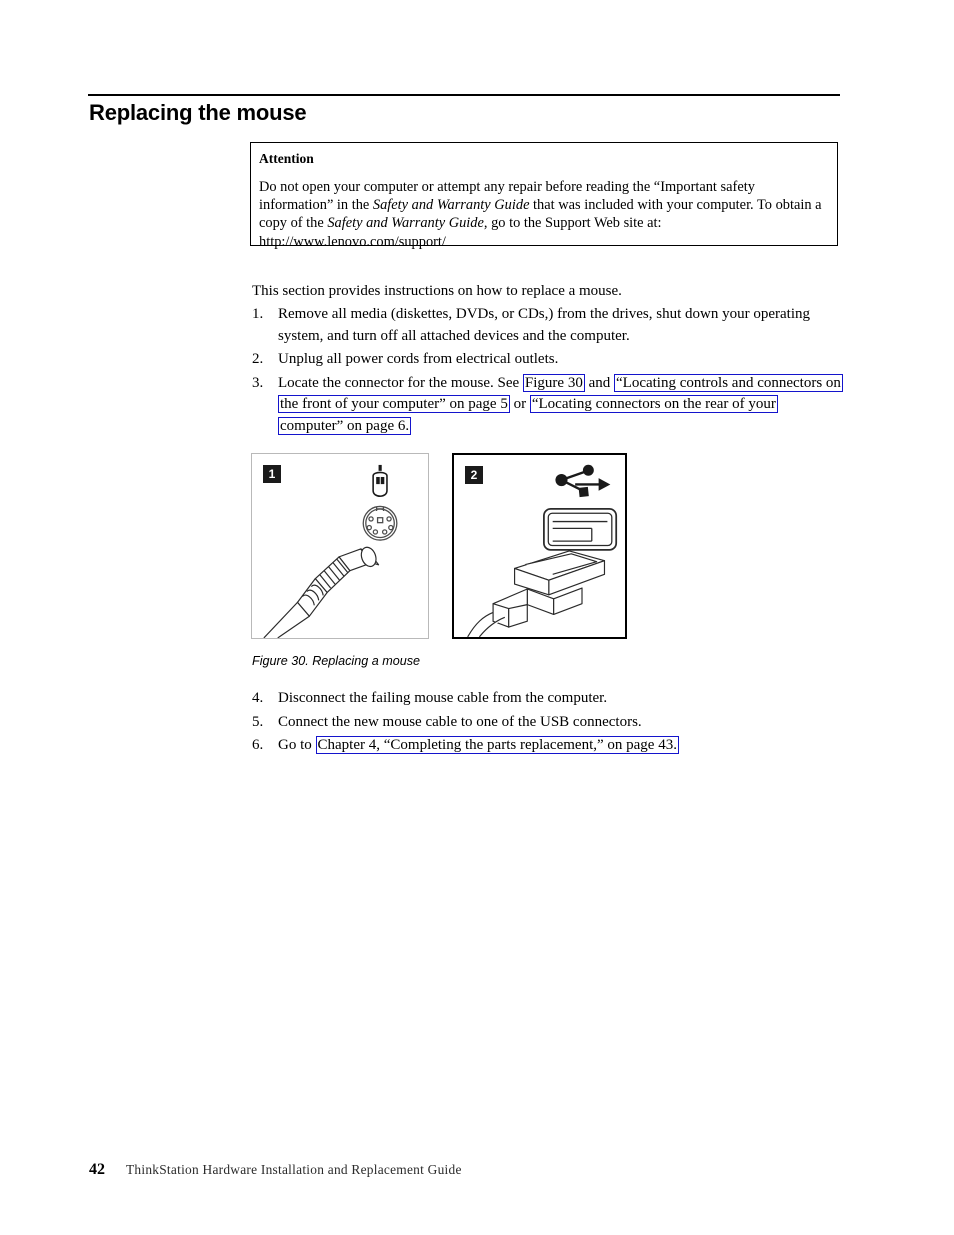 The image size is (954, 1235). Describe the element at coordinates (272, 474) in the screenshot. I see `callout-badge-1: 1` at that location.